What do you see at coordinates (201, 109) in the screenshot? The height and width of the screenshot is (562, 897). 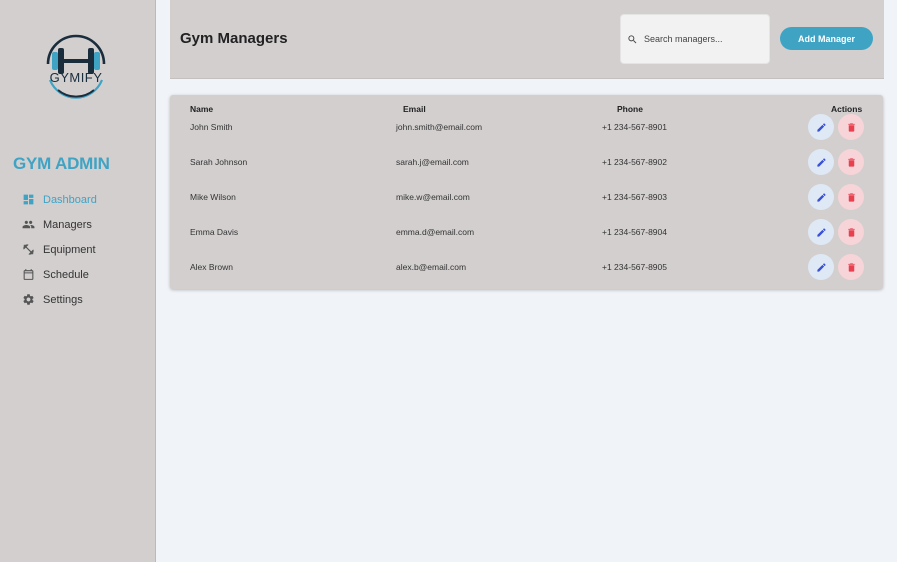 I see `column-header-name: Name` at bounding box center [201, 109].